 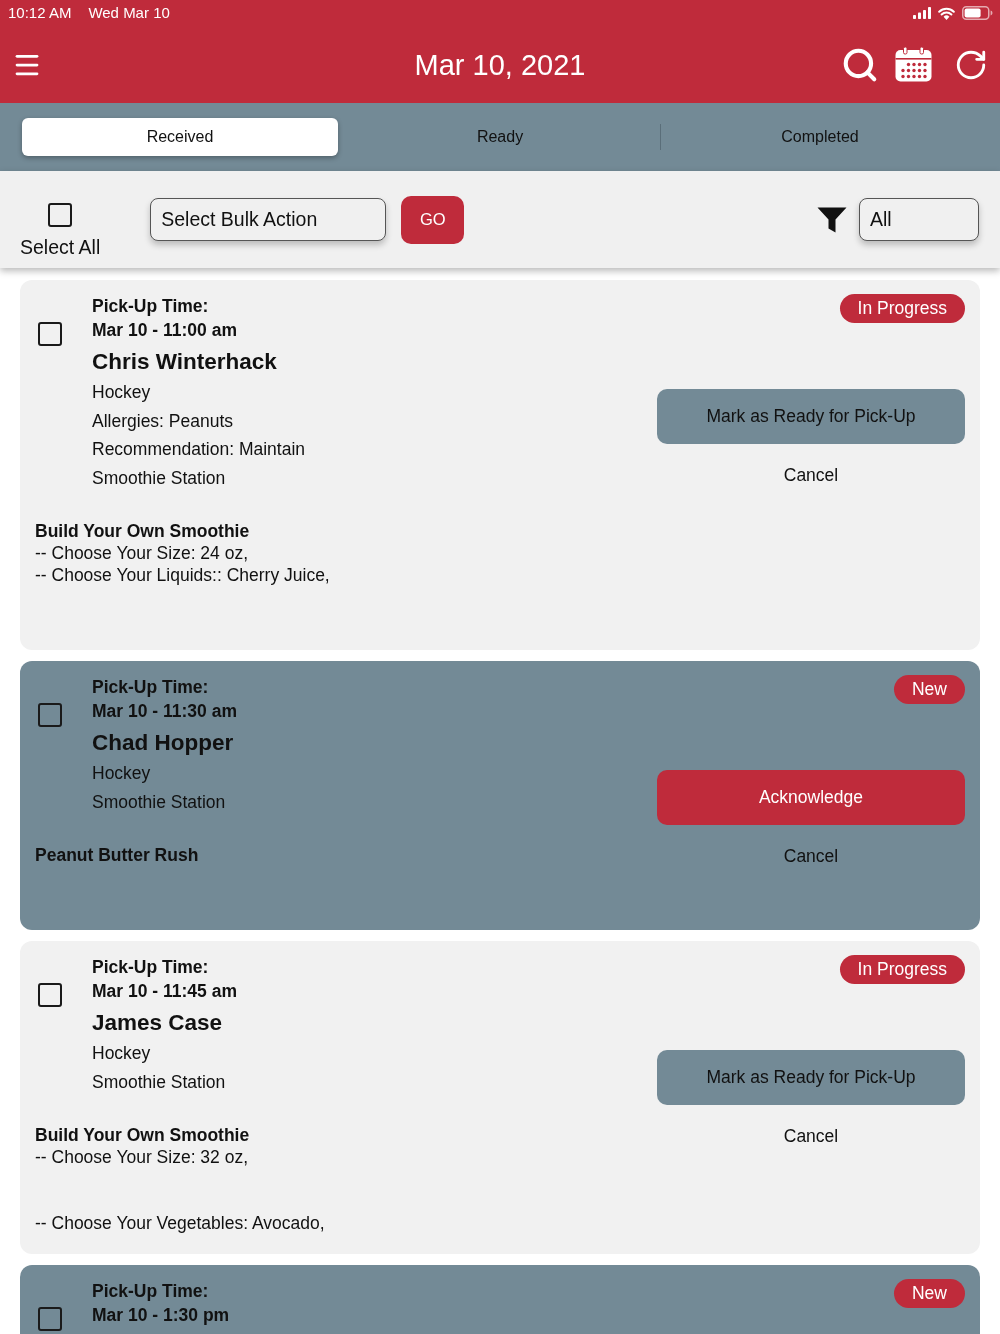 What do you see at coordinates (161, 1315) in the screenshot?
I see `pickup-time: Mar 10 - 1:30 pm` at bounding box center [161, 1315].